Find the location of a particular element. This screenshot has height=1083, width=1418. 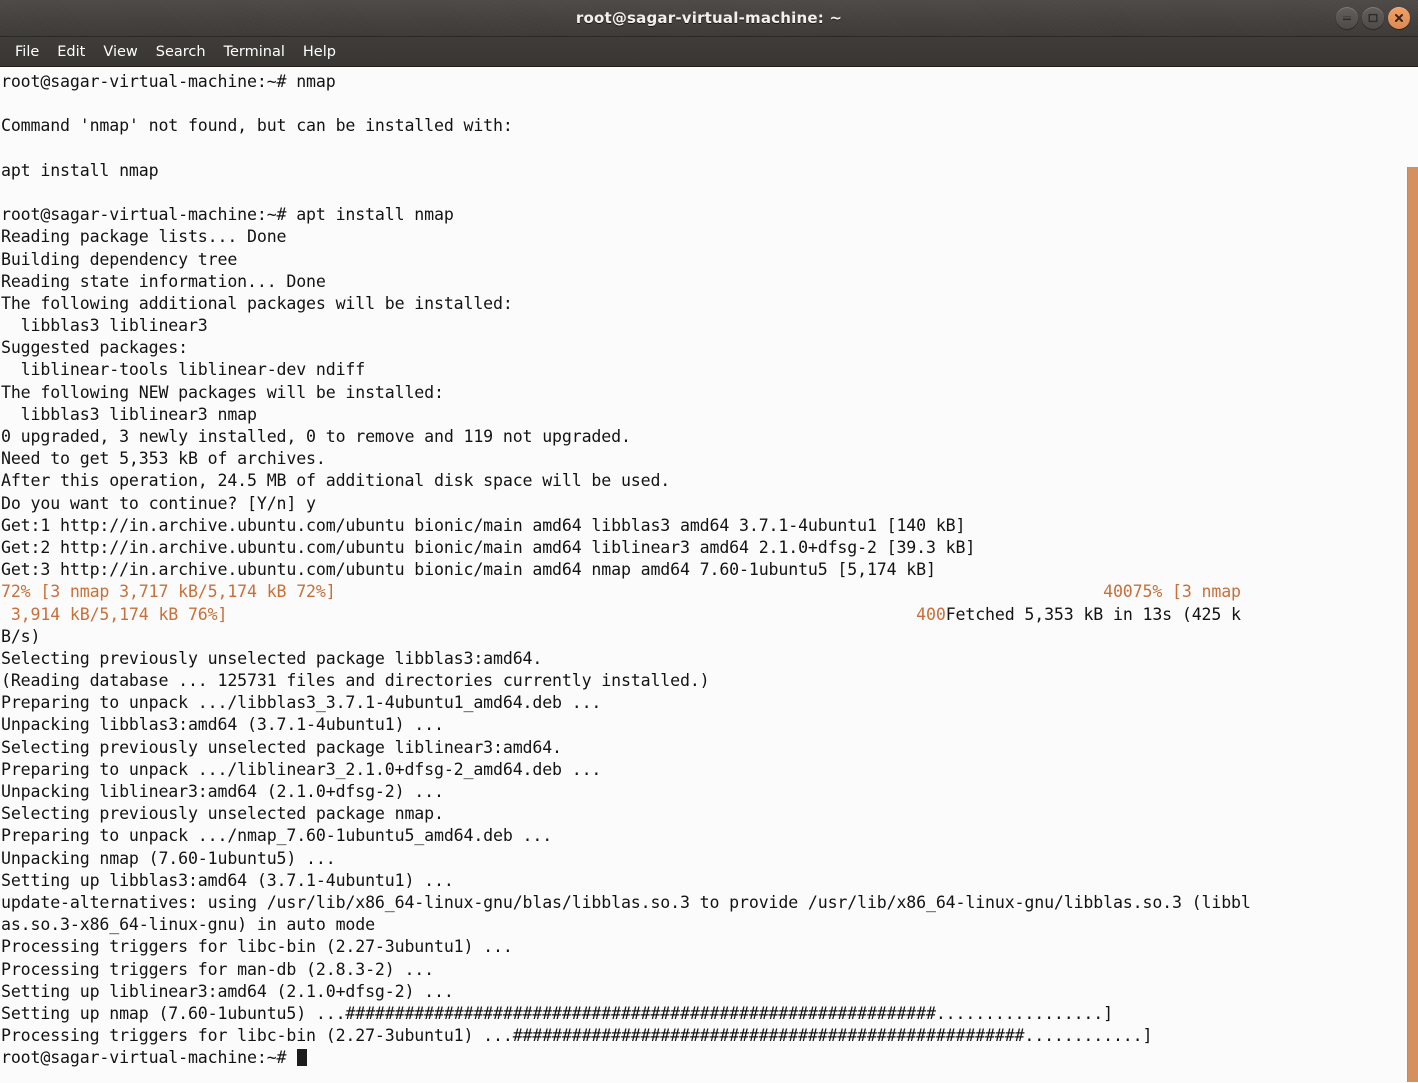

terminal-line: Need to get 5,353 kB of archives. is located at coordinates (163, 459).